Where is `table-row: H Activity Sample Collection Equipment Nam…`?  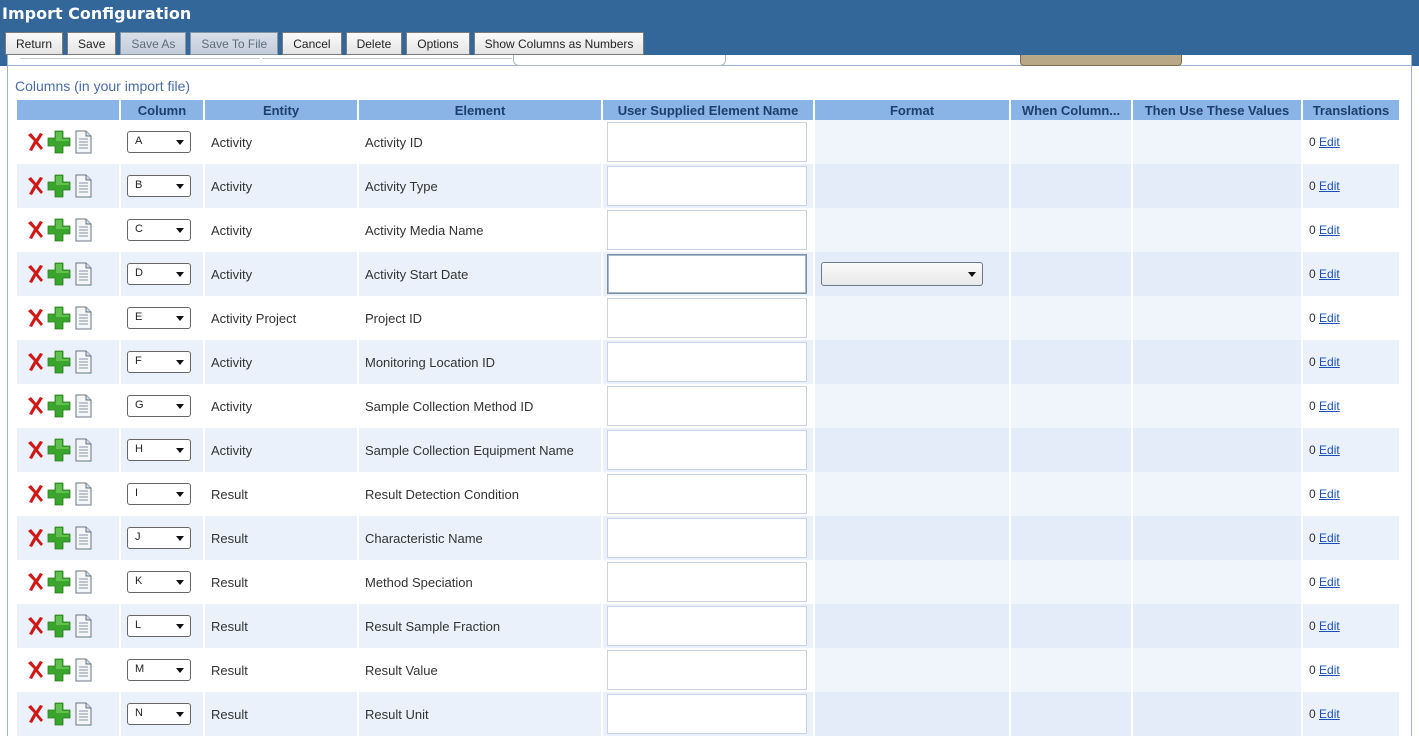
table-row: H Activity Sample Collection Equipment Nam… is located at coordinates (709, 450).